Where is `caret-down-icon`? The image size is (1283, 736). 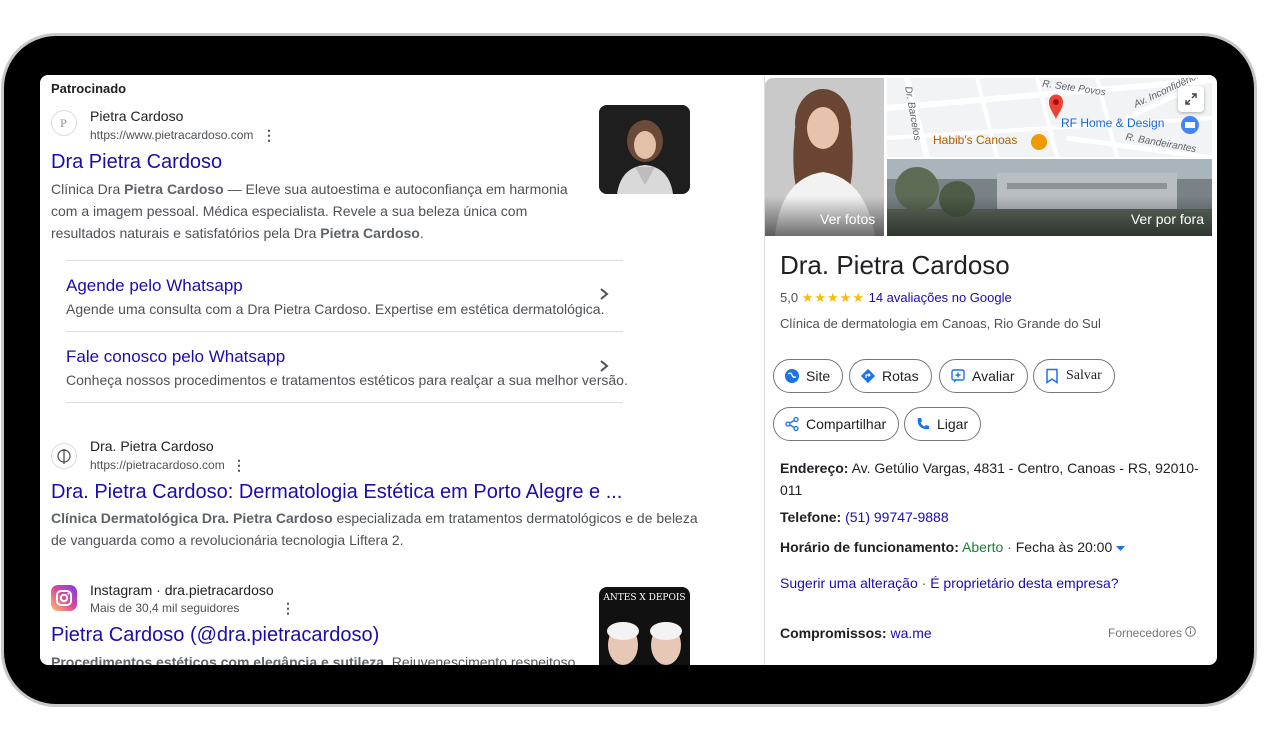 caret-down-icon is located at coordinates (1121, 547).